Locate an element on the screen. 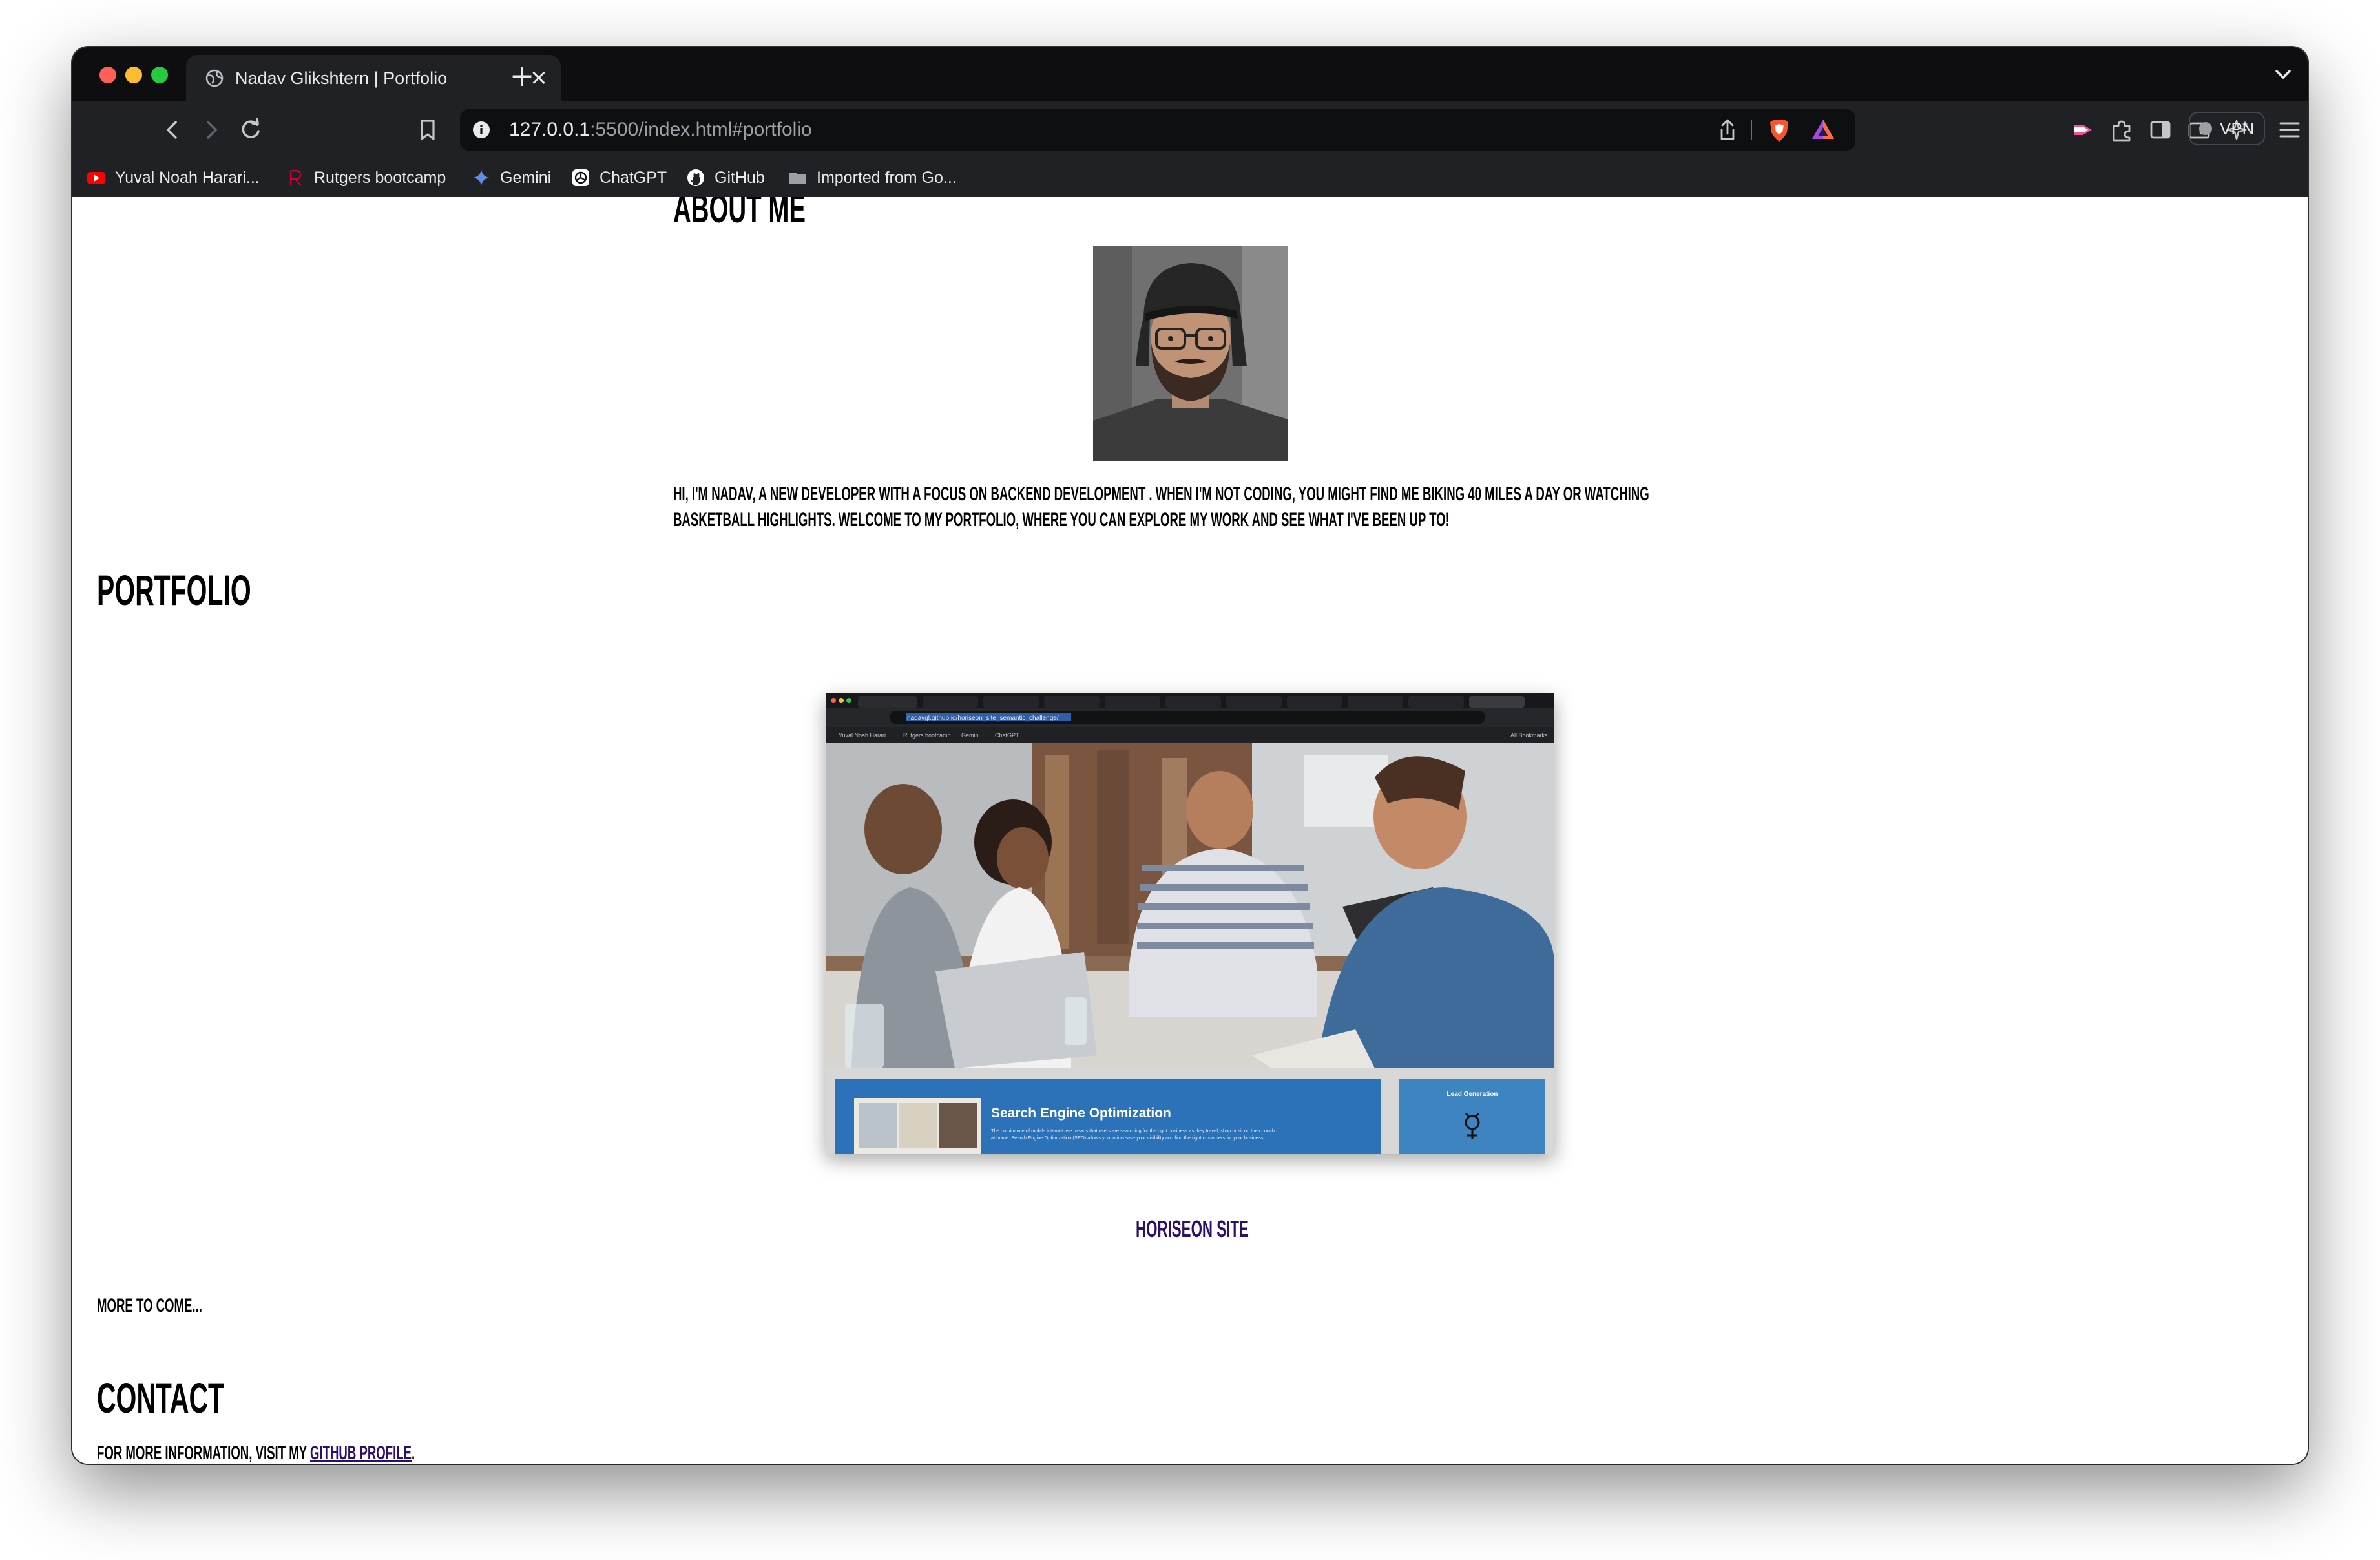  bookmark-icon is located at coordinates (428, 130).